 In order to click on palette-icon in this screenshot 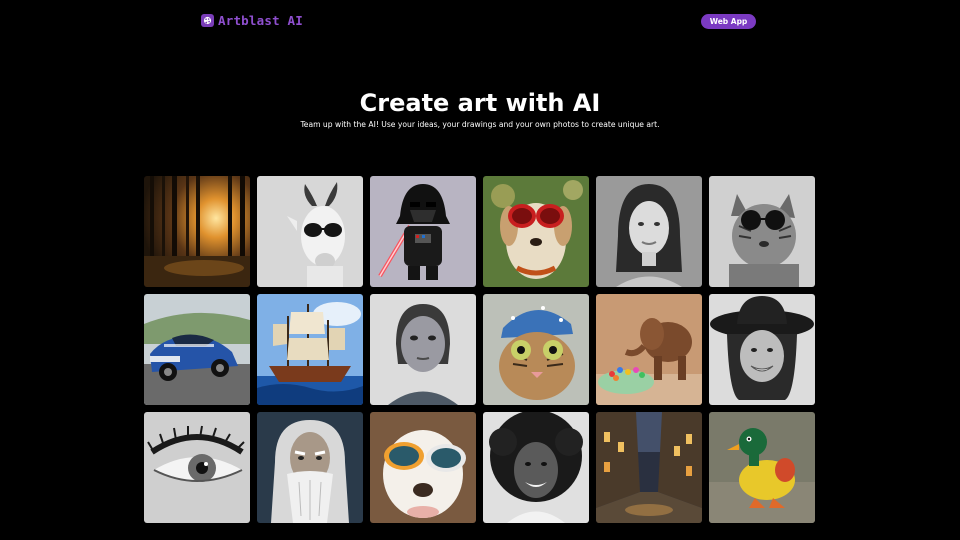, I will do `click(207, 20)`.